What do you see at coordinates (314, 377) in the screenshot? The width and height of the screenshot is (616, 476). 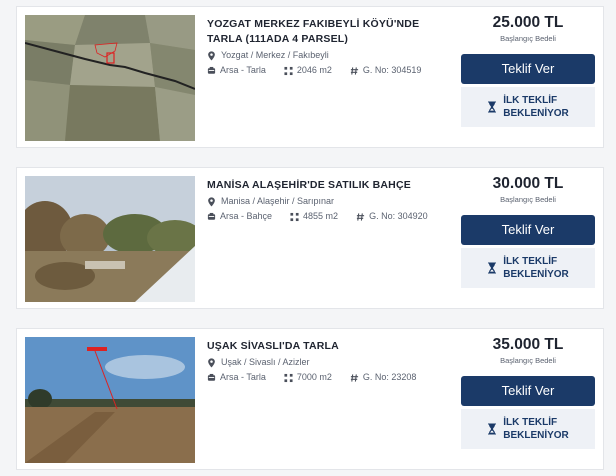 I see `property-area: 7000 m2` at bounding box center [314, 377].